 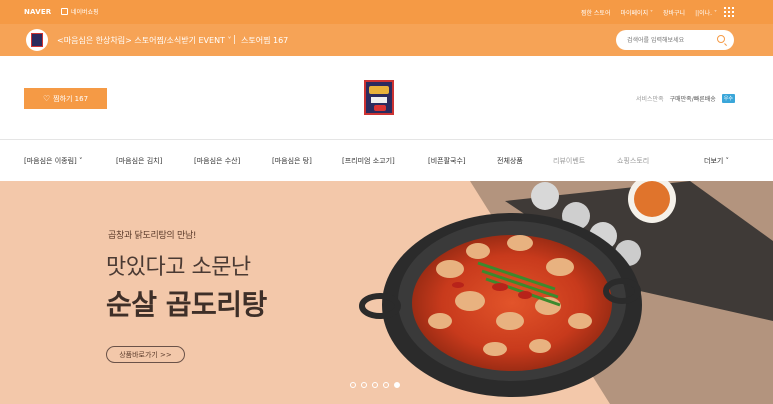 What do you see at coordinates (265, 40) in the screenshot?
I see `store-fav-count: 스토어찜 167` at bounding box center [265, 40].